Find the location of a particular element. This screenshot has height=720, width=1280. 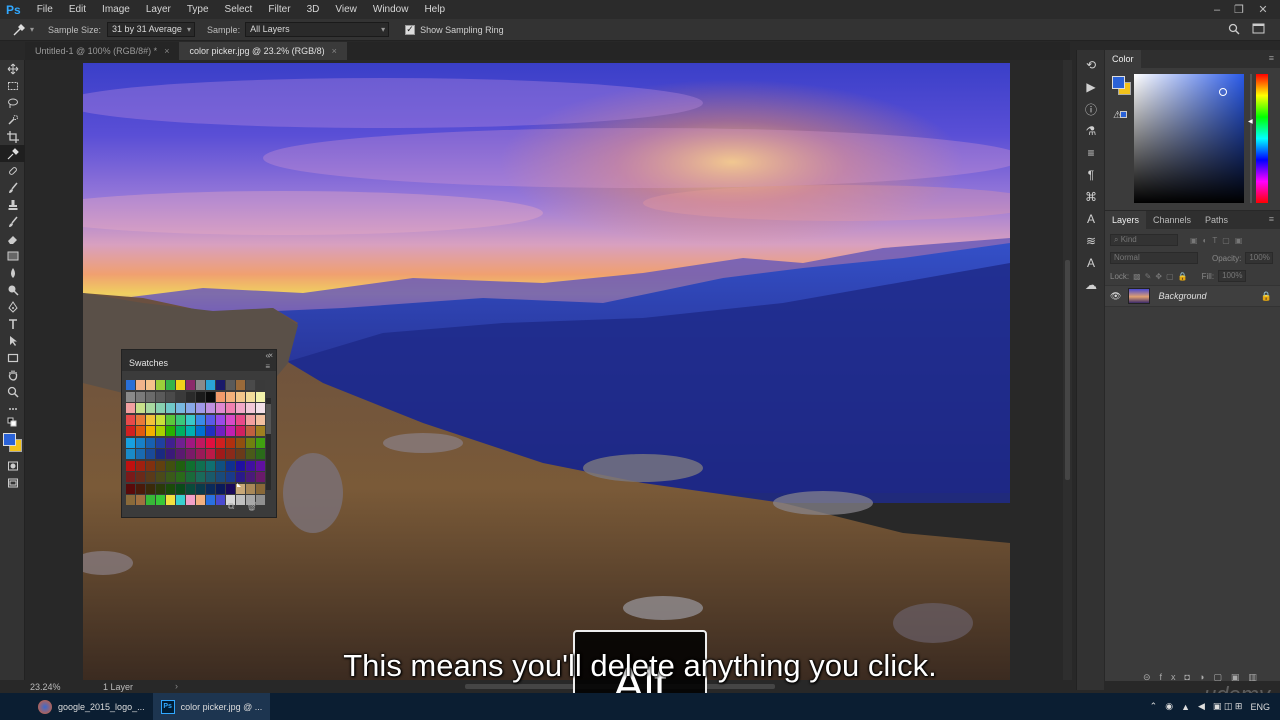

healing-brush-tool-icon is located at coordinates (12, 170).